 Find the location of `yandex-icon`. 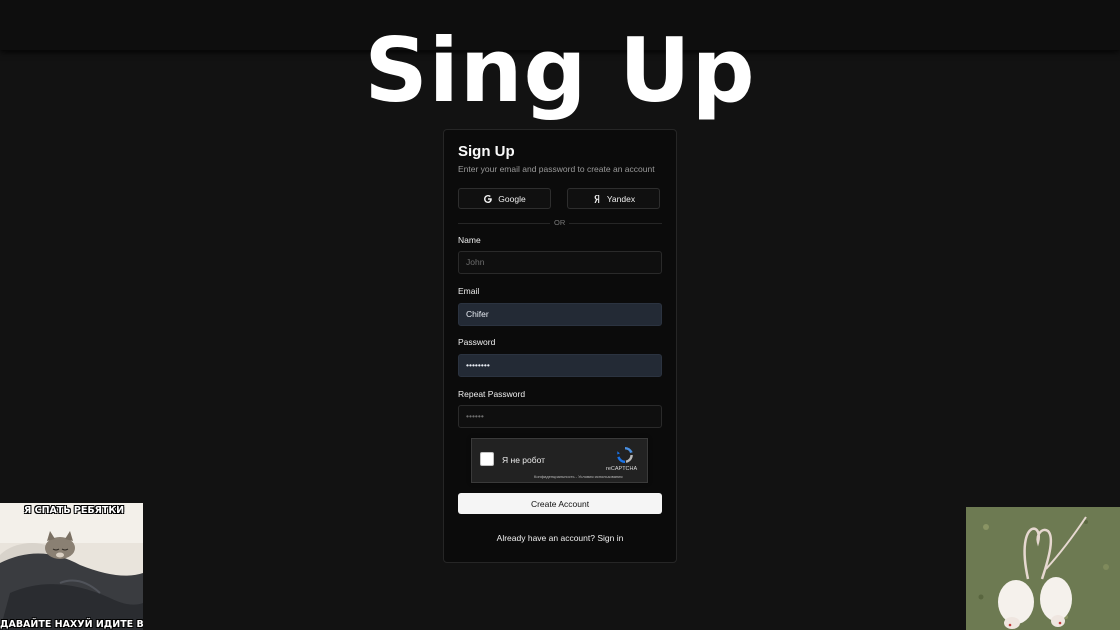

yandex-icon is located at coordinates (597, 199).